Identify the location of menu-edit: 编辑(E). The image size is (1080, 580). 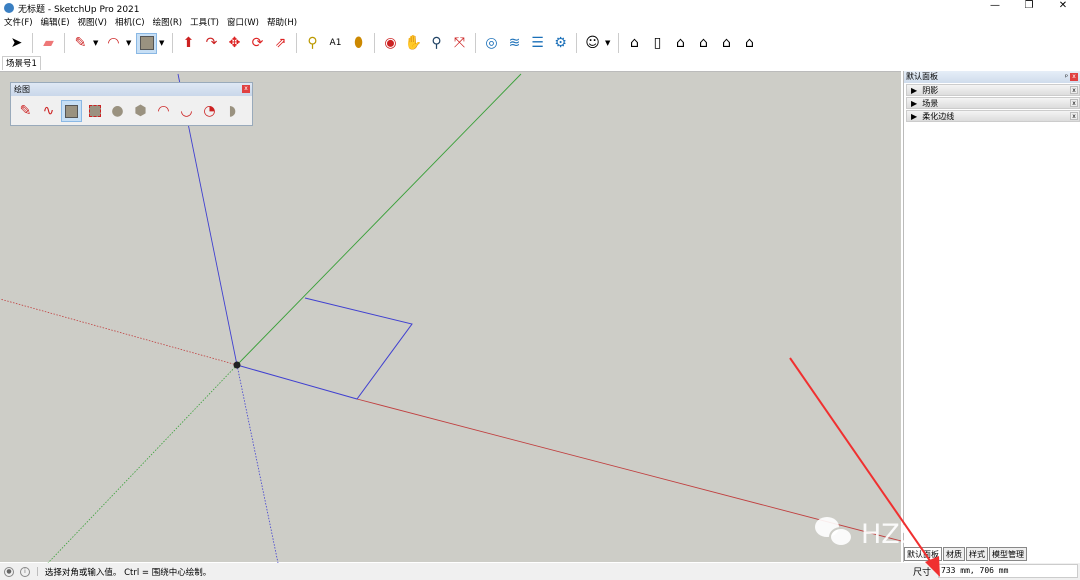
(55, 23).